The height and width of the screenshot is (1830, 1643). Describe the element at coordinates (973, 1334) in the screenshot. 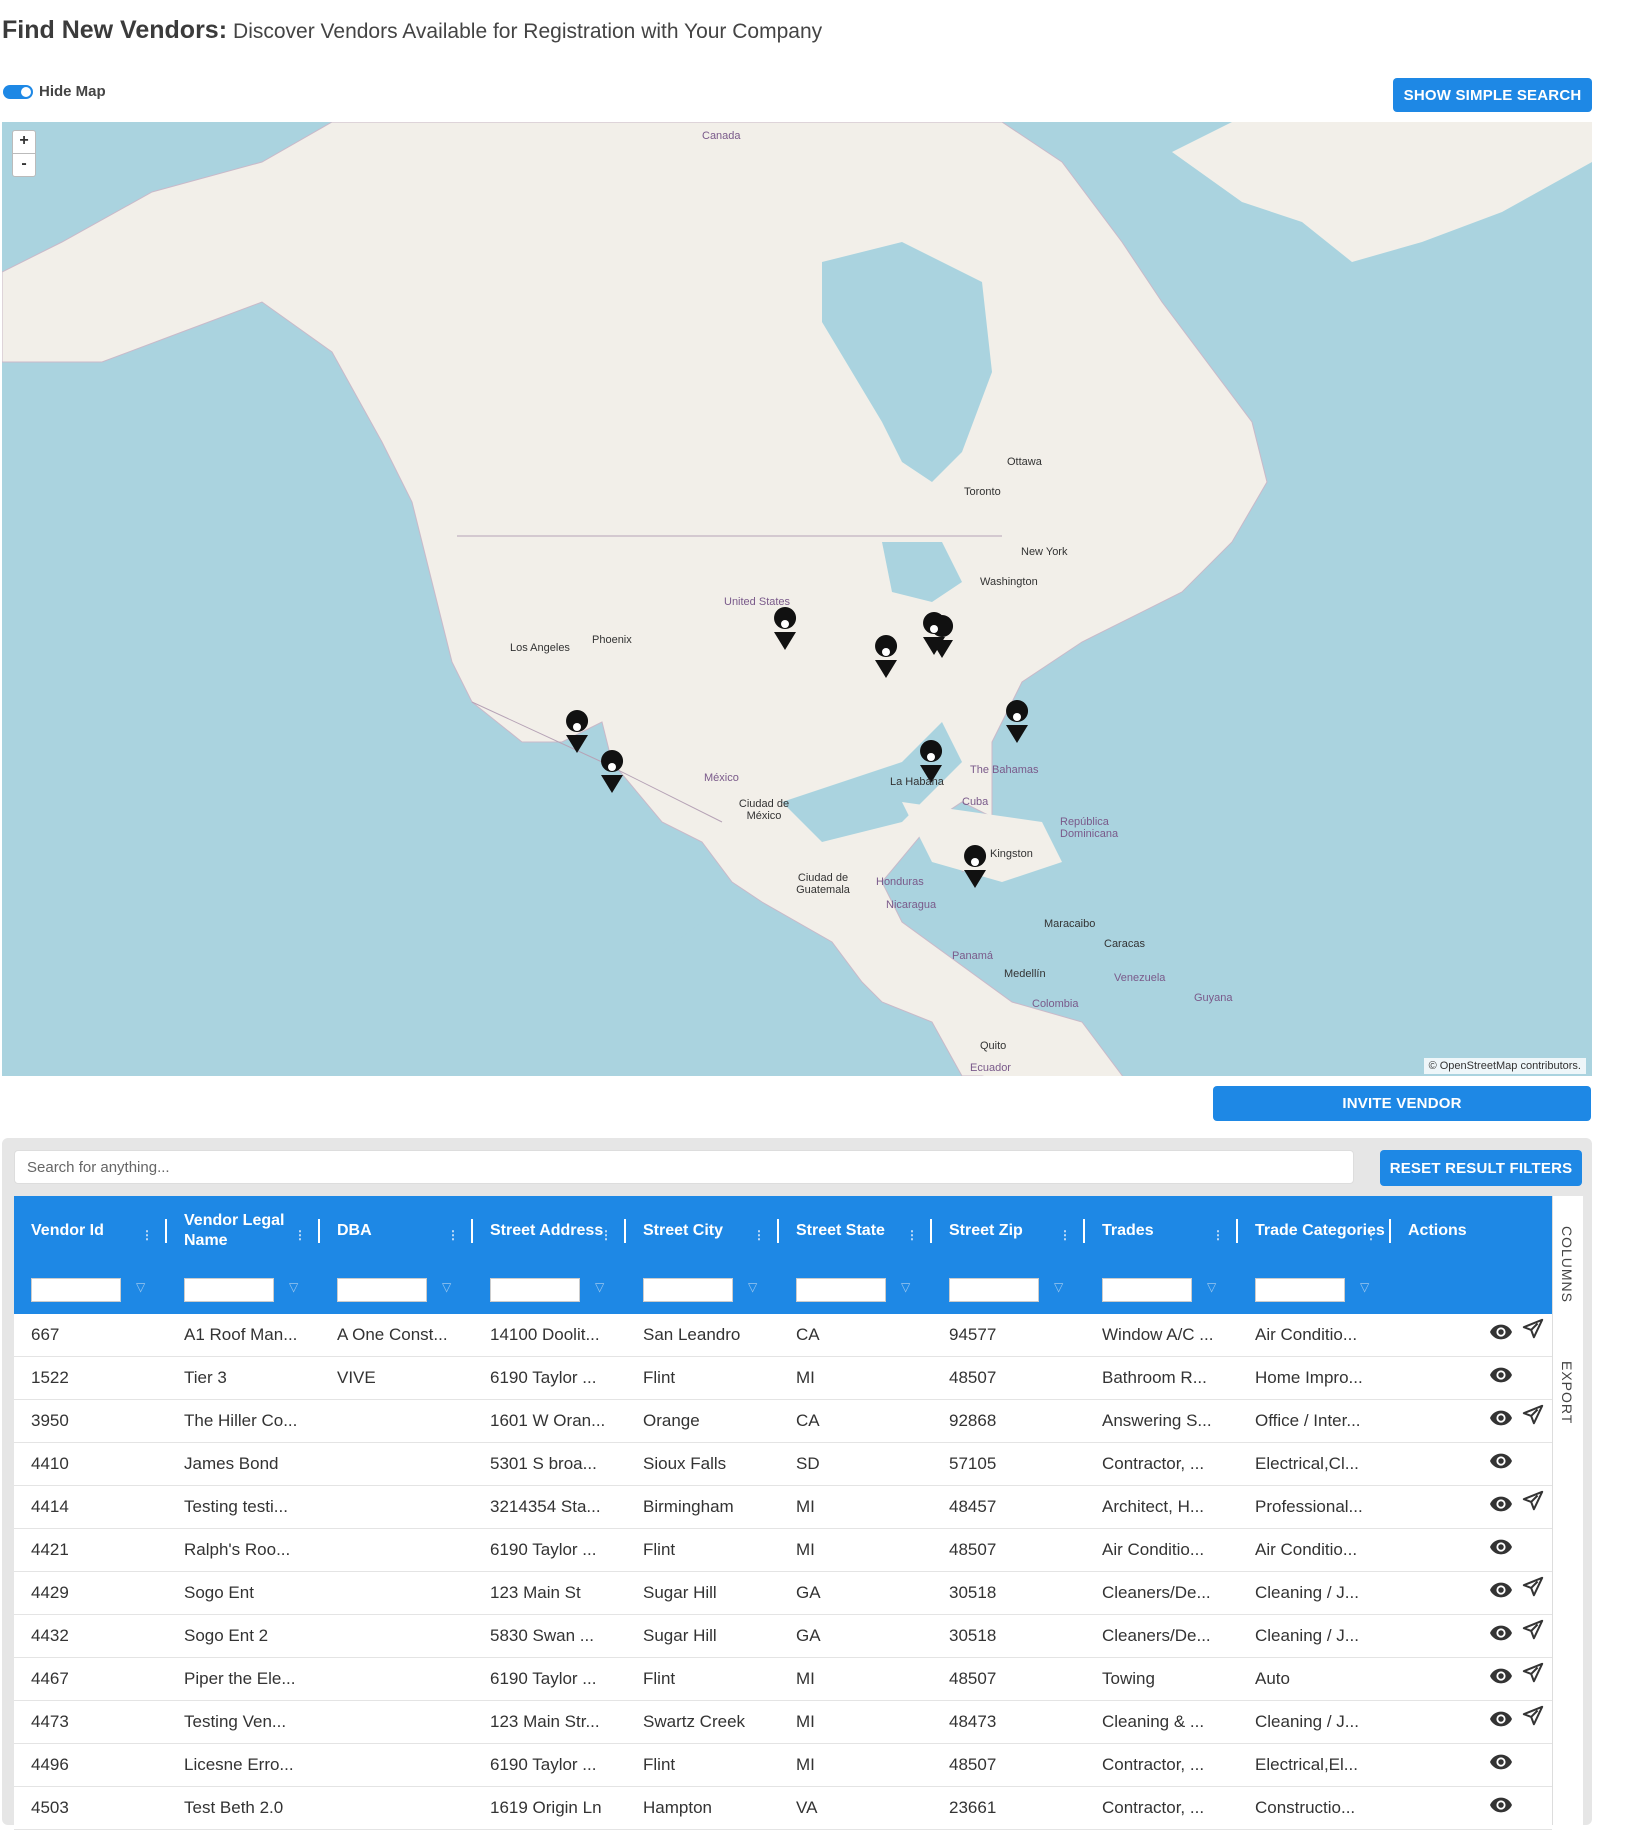

I see `cell-zip: 94577` at that location.